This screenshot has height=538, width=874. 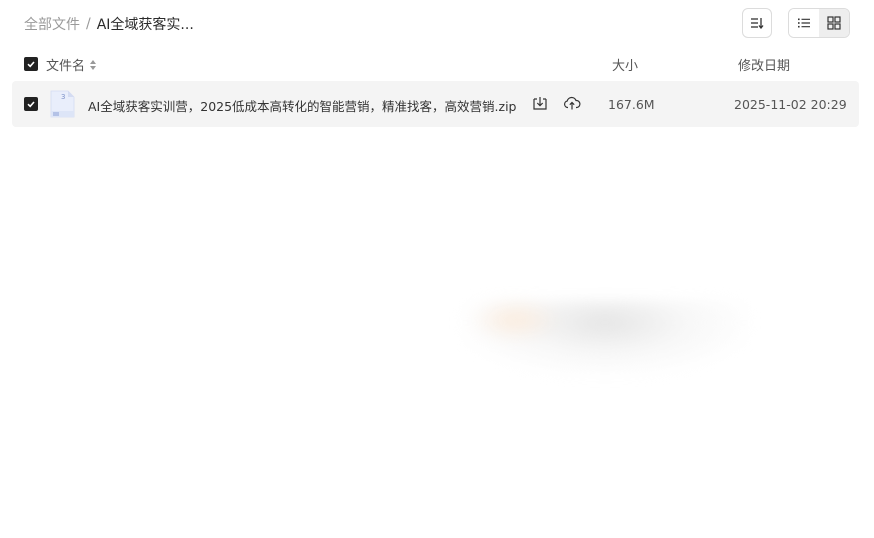 I want to click on grid-view-button, so click(x=834, y=23).